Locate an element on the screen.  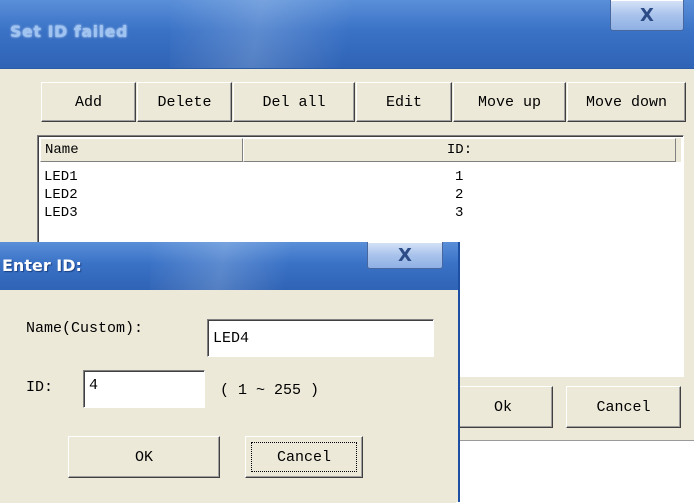
move-up-button: Move up is located at coordinates (509, 102).